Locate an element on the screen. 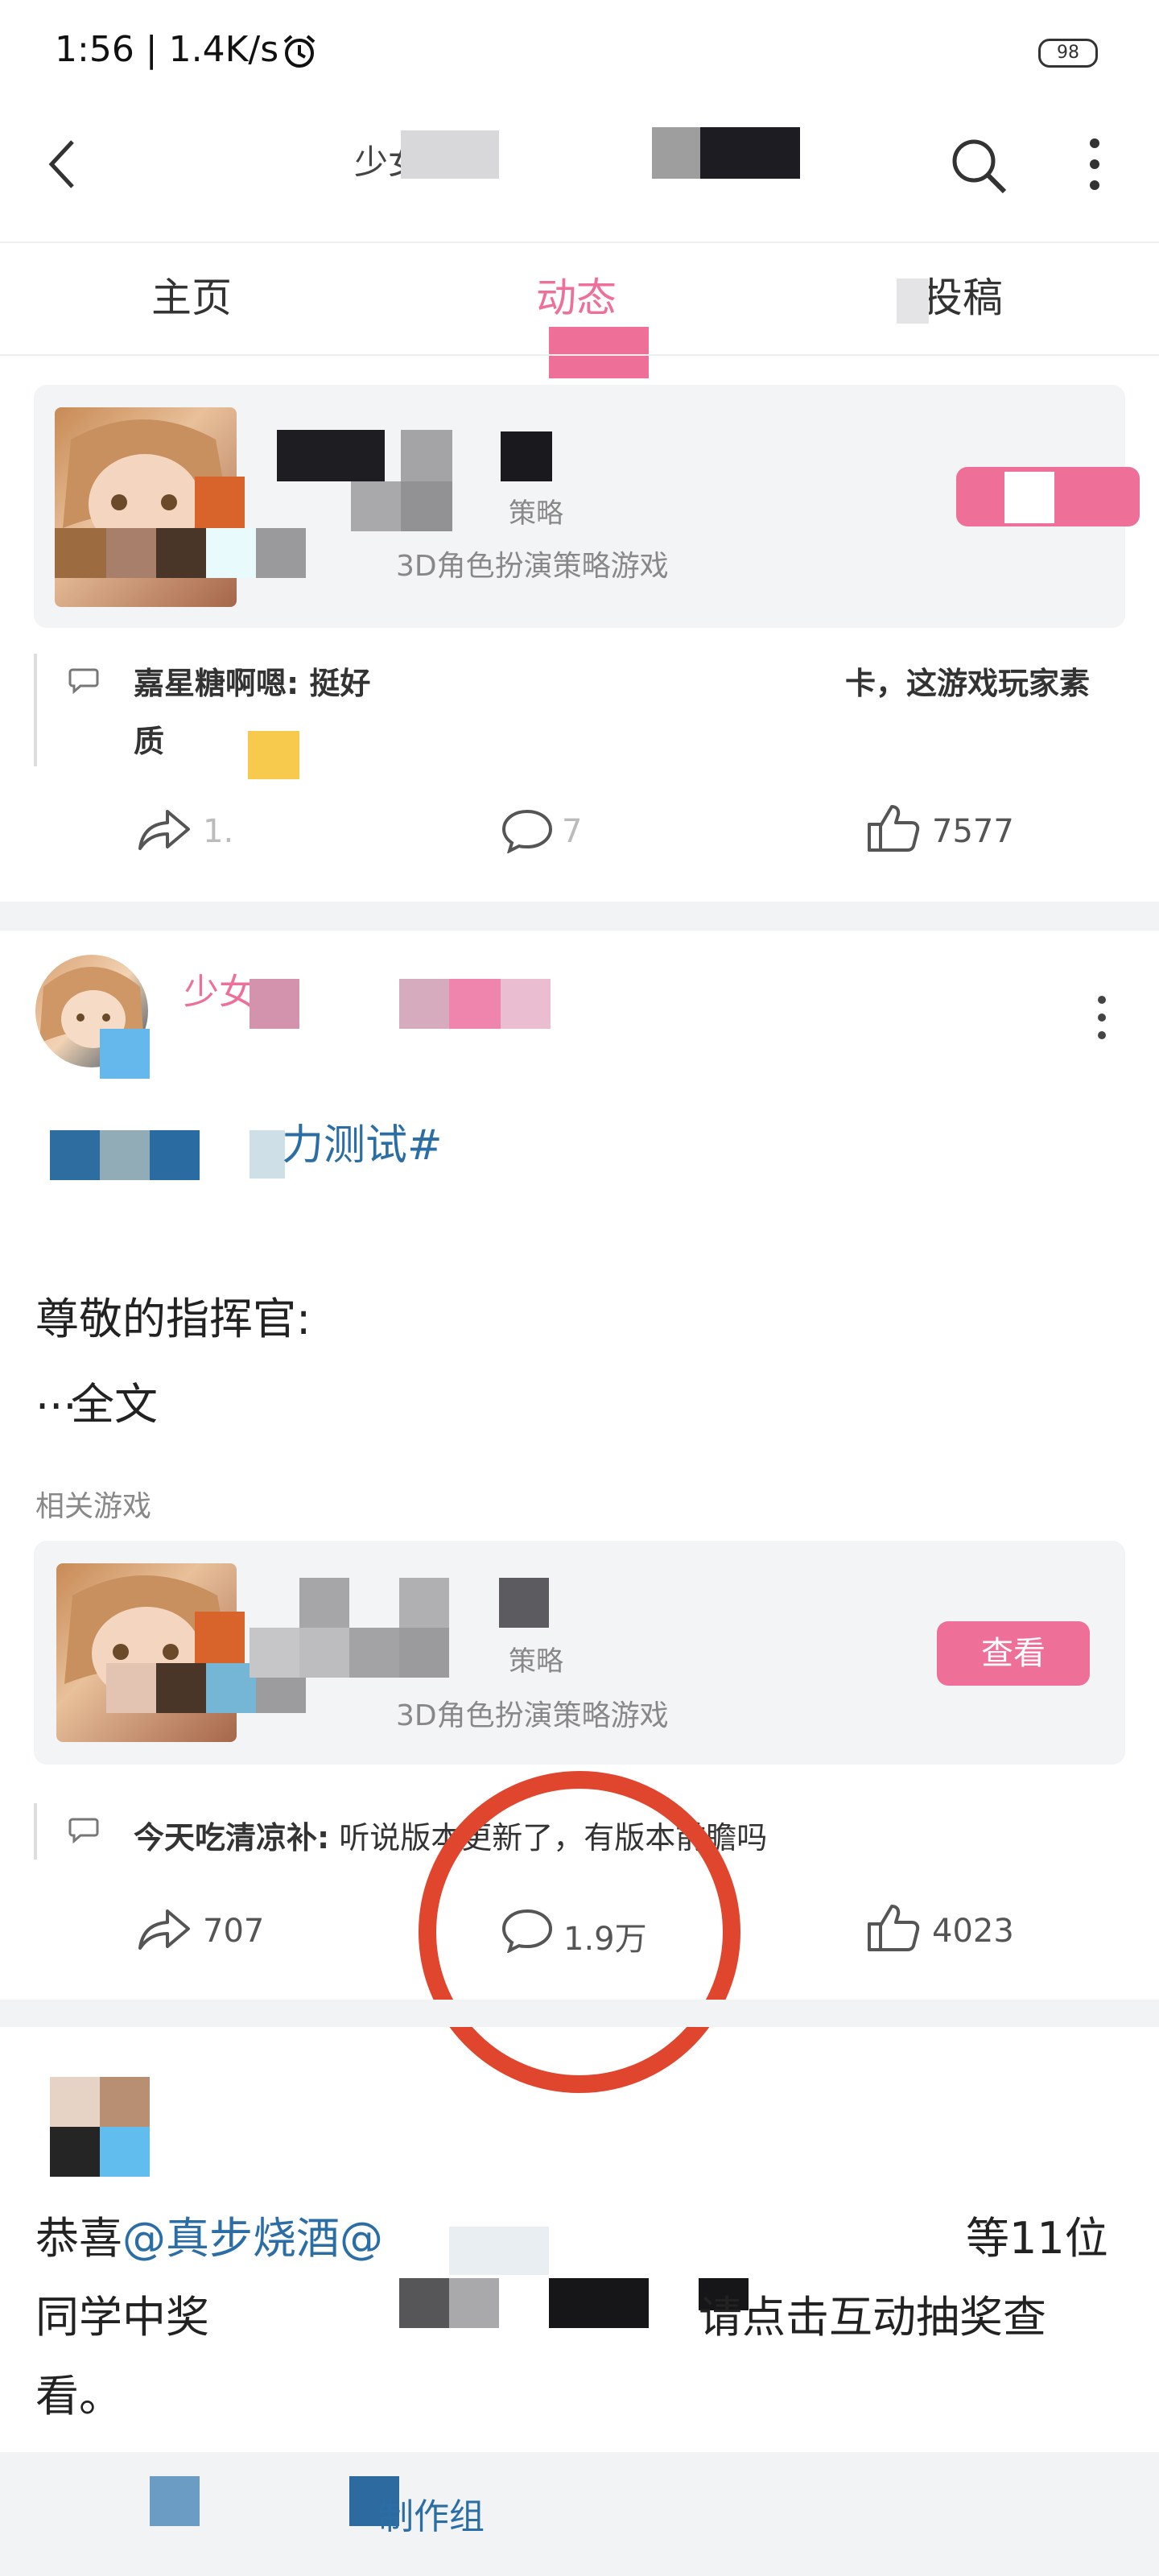  user-mention: @真步烧酒@ is located at coordinates (252, 2238).